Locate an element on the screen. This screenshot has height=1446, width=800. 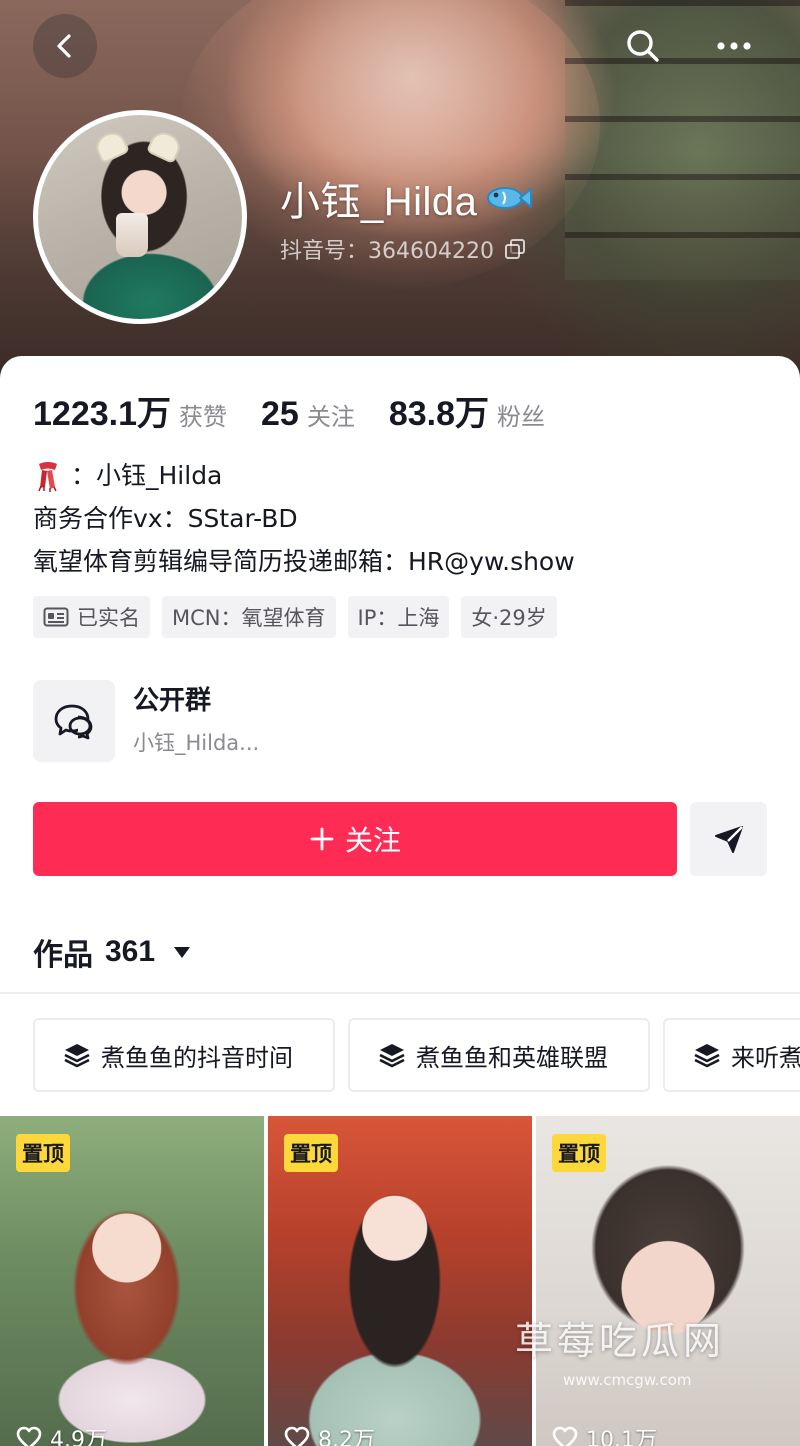
tag-verified-label: 已实名 is located at coordinates (108, 618).